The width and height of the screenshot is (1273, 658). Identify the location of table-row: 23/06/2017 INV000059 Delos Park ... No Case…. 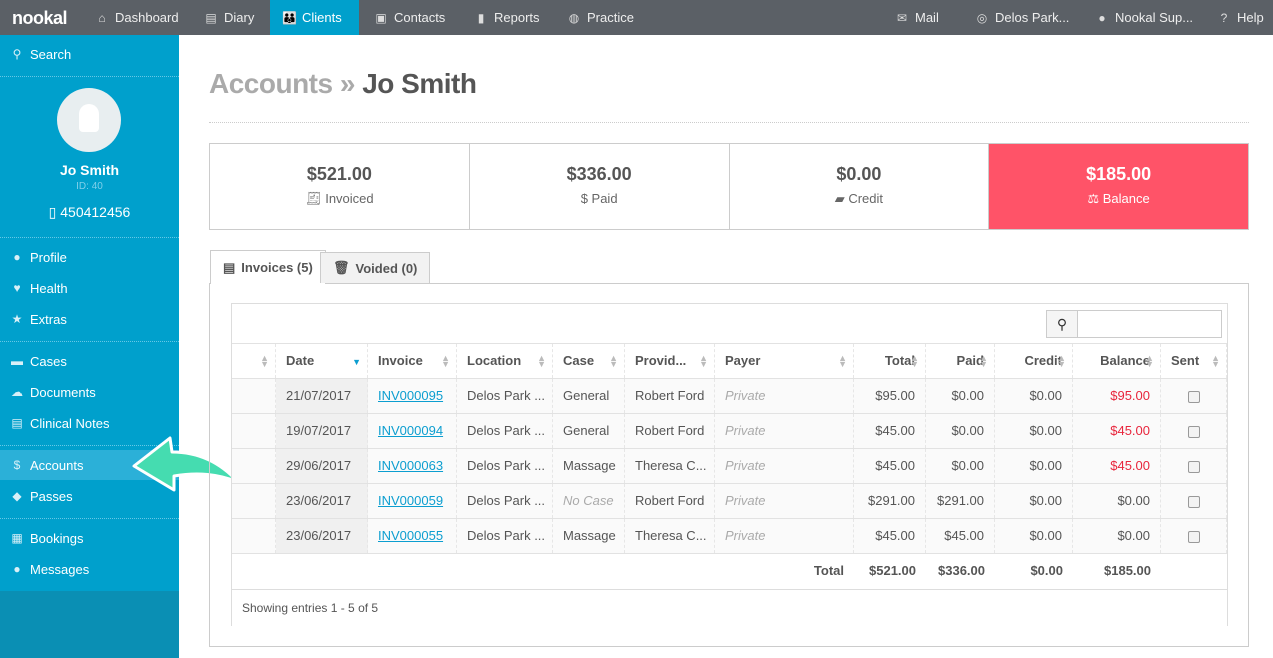
(729, 500).